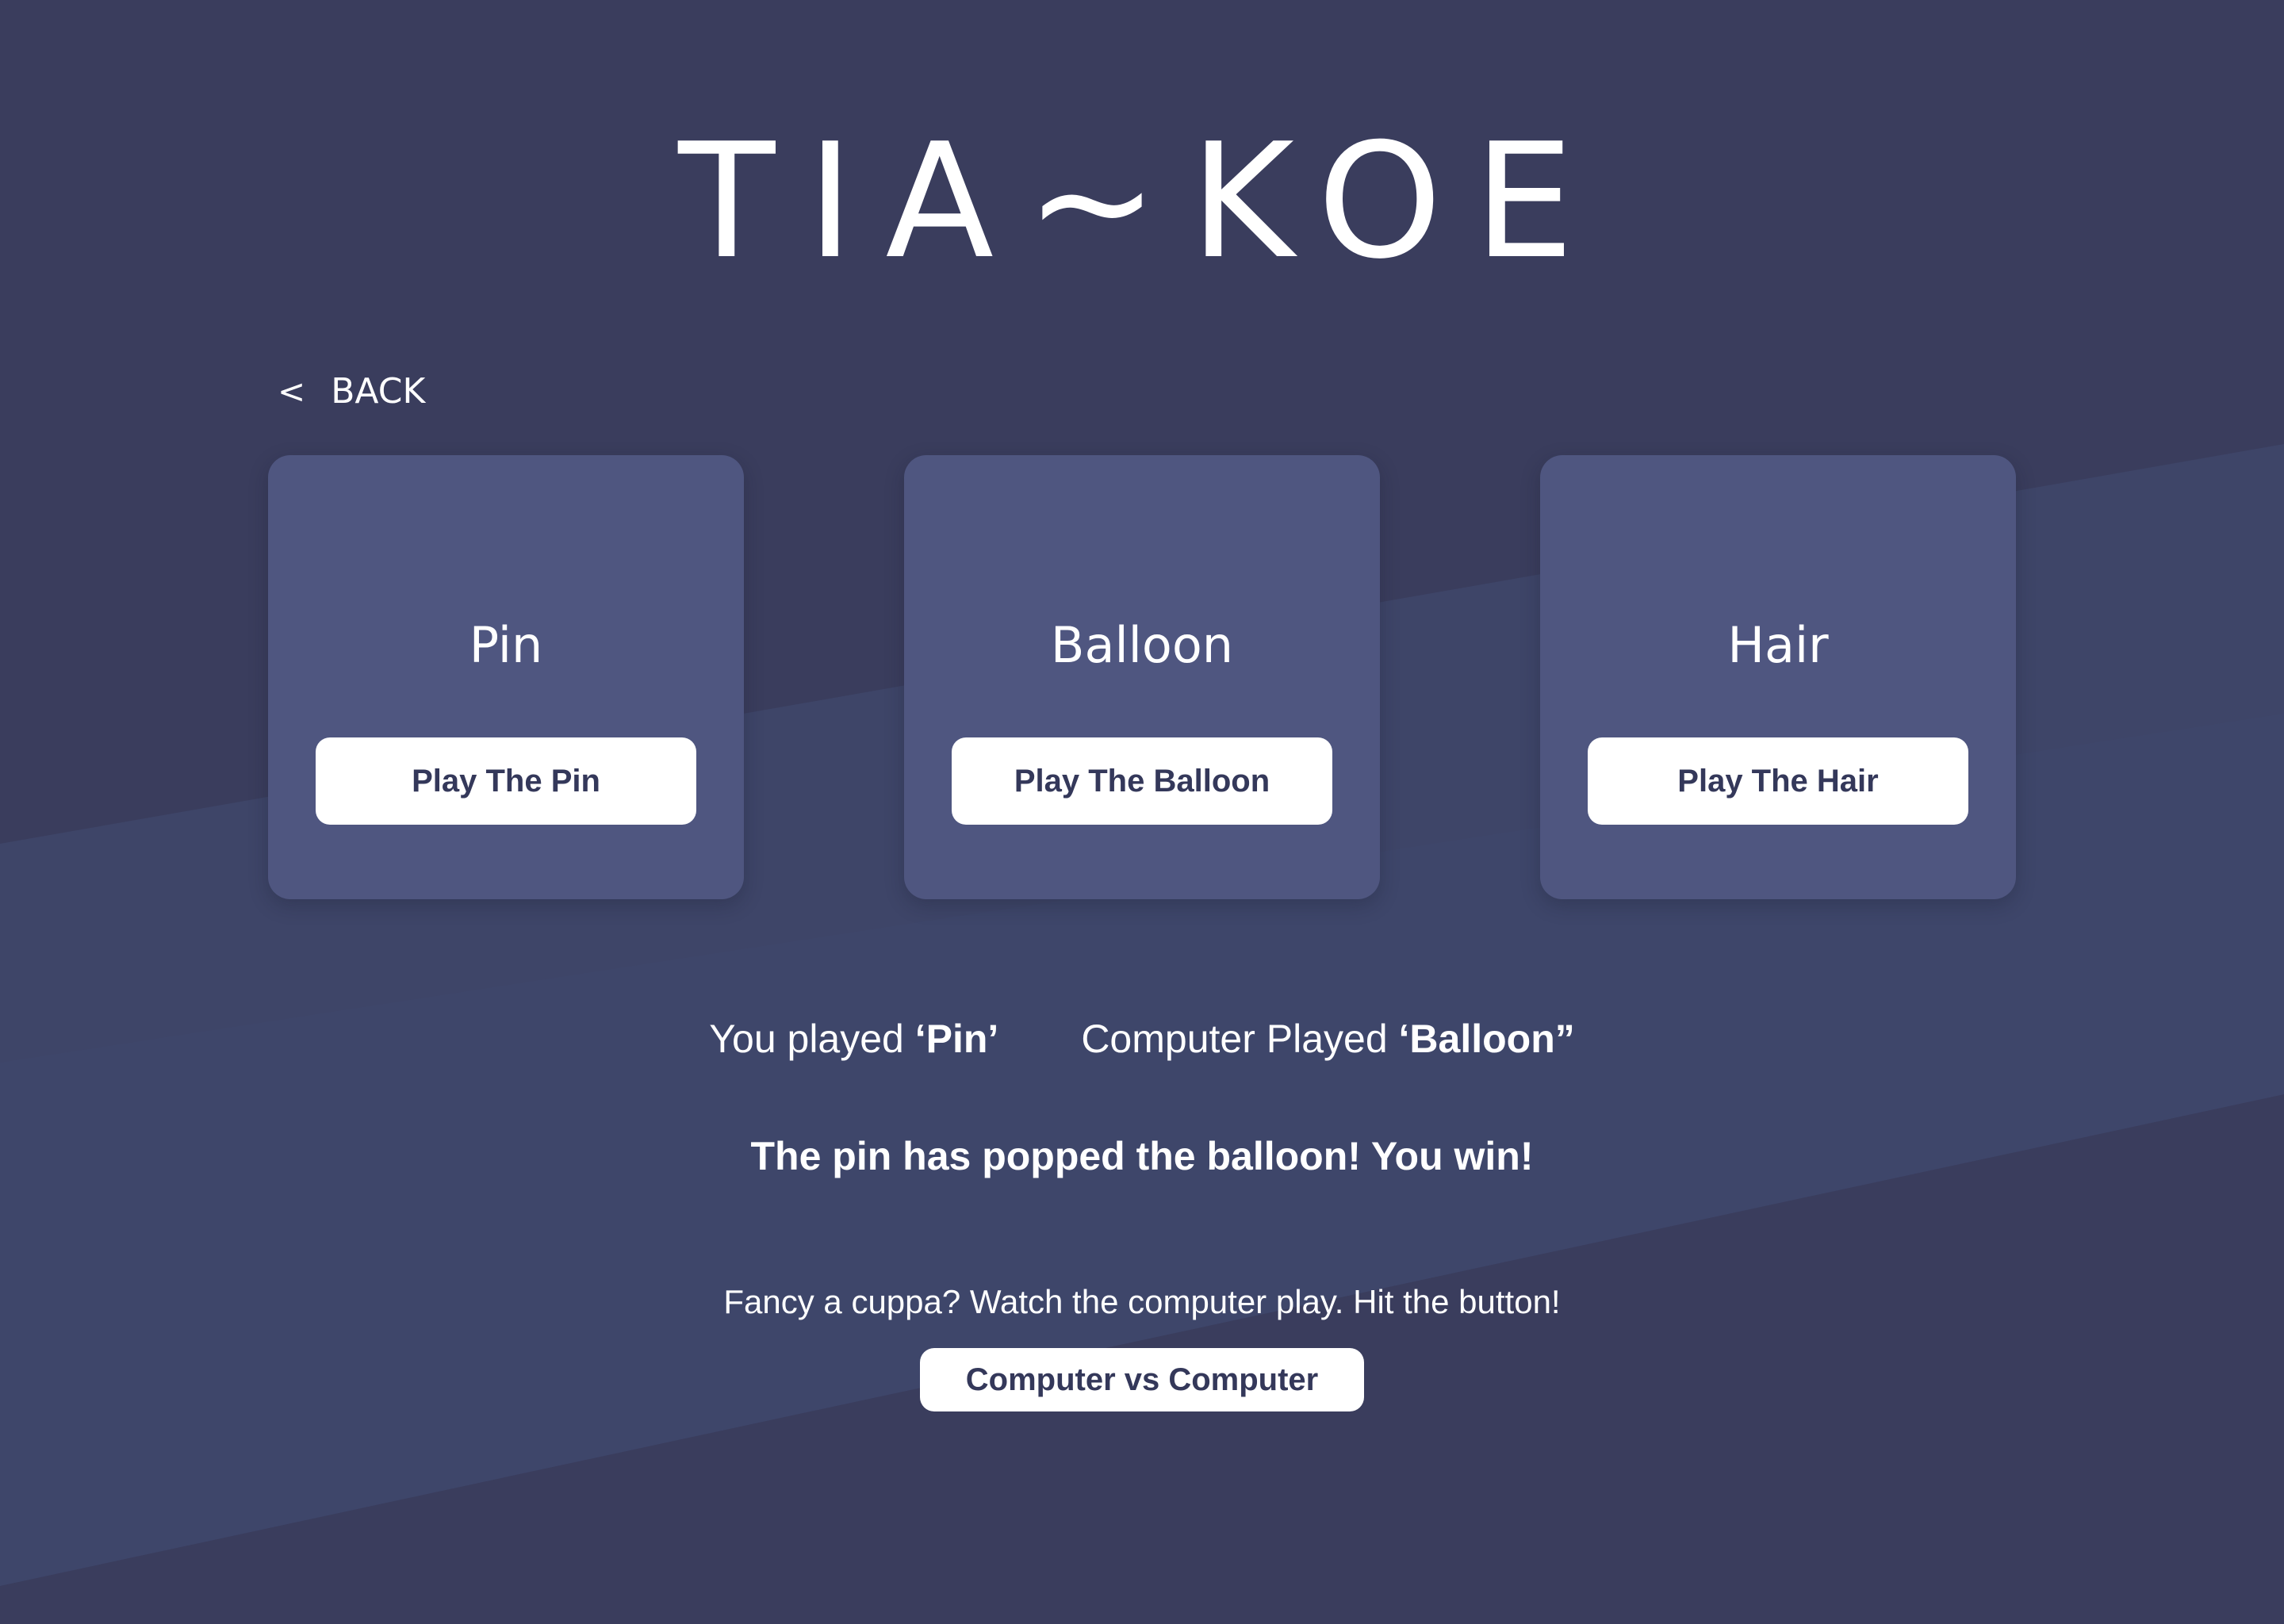  Describe the element at coordinates (506, 677) in the screenshot. I see `card-pin: Pin Play The Pin` at that location.